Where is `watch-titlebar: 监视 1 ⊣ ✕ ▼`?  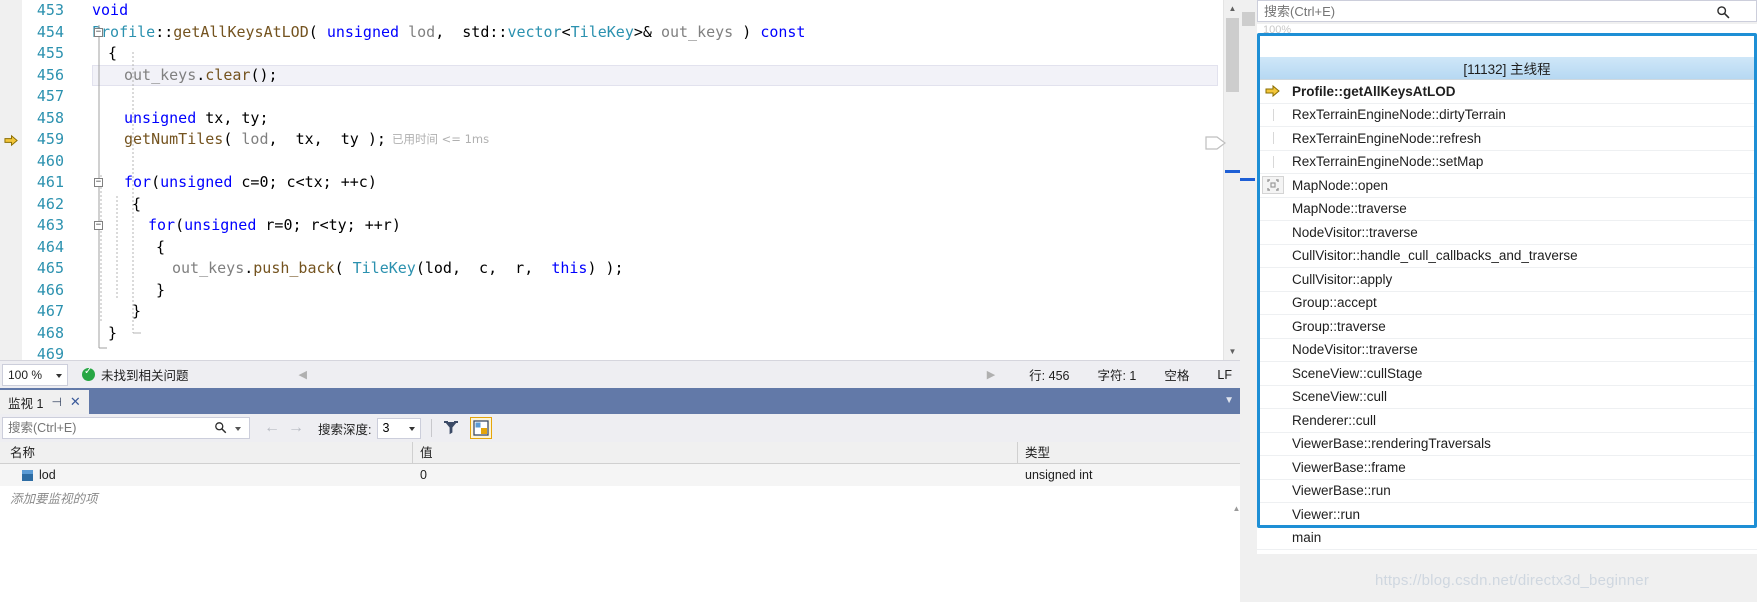 watch-titlebar: 监视 1 ⊣ ✕ ▼ is located at coordinates (620, 401).